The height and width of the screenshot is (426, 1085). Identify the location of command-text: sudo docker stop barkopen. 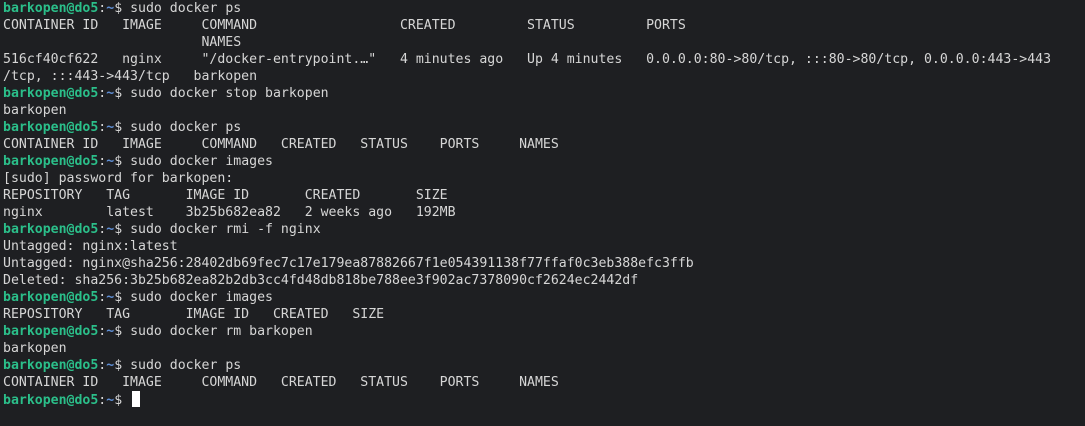
(229, 93).